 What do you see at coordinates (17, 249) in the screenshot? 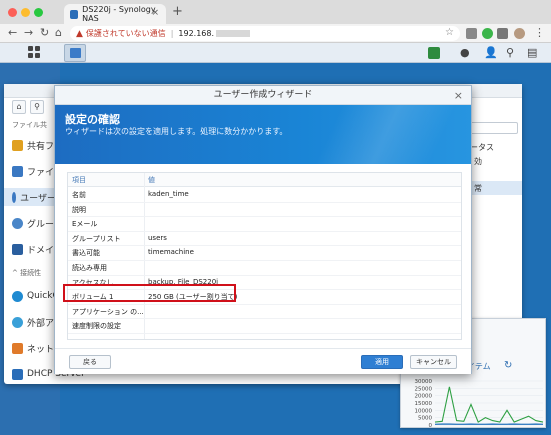
I see `domain-icon` at bounding box center [17, 249].